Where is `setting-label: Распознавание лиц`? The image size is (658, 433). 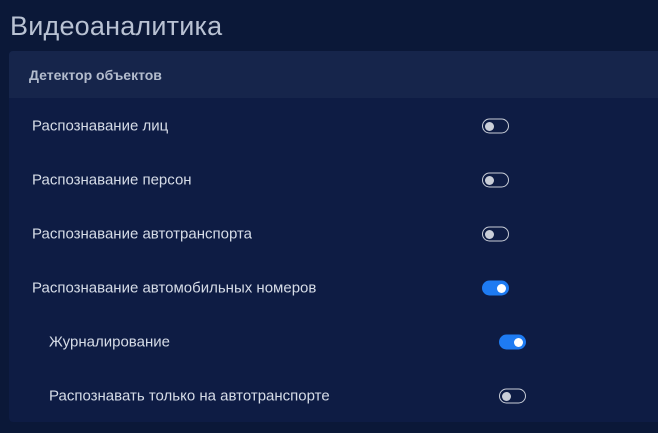 setting-label: Распознавание лиц is located at coordinates (100, 126).